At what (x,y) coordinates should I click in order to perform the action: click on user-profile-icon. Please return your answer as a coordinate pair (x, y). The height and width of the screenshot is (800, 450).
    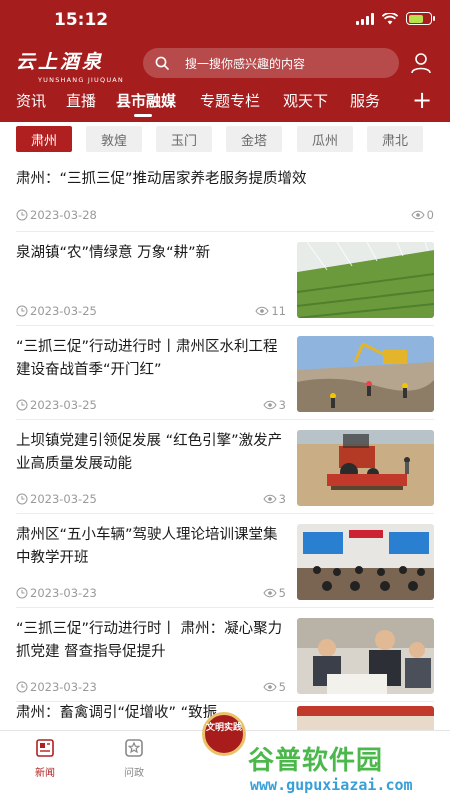
    Looking at the image, I should click on (421, 63).